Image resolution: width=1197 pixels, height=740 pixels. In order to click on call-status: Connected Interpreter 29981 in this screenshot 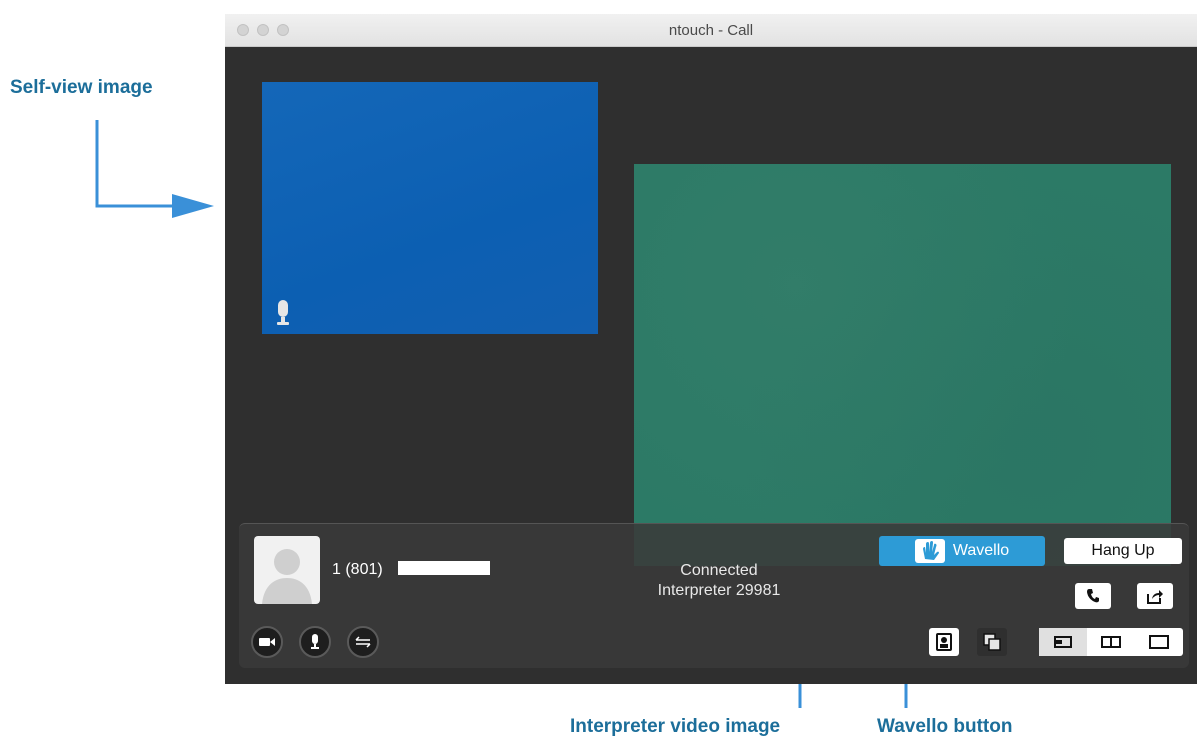, I will do `click(719, 581)`.